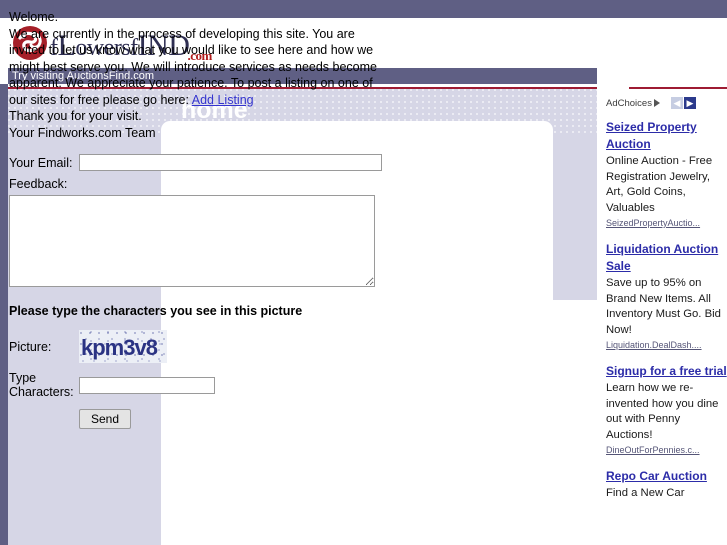 This screenshot has width=727, height=545. What do you see at coordinates (223, 100) in the screenshot?
I see `add-listing-link: Add Listing` at bounding box center [223, 100].